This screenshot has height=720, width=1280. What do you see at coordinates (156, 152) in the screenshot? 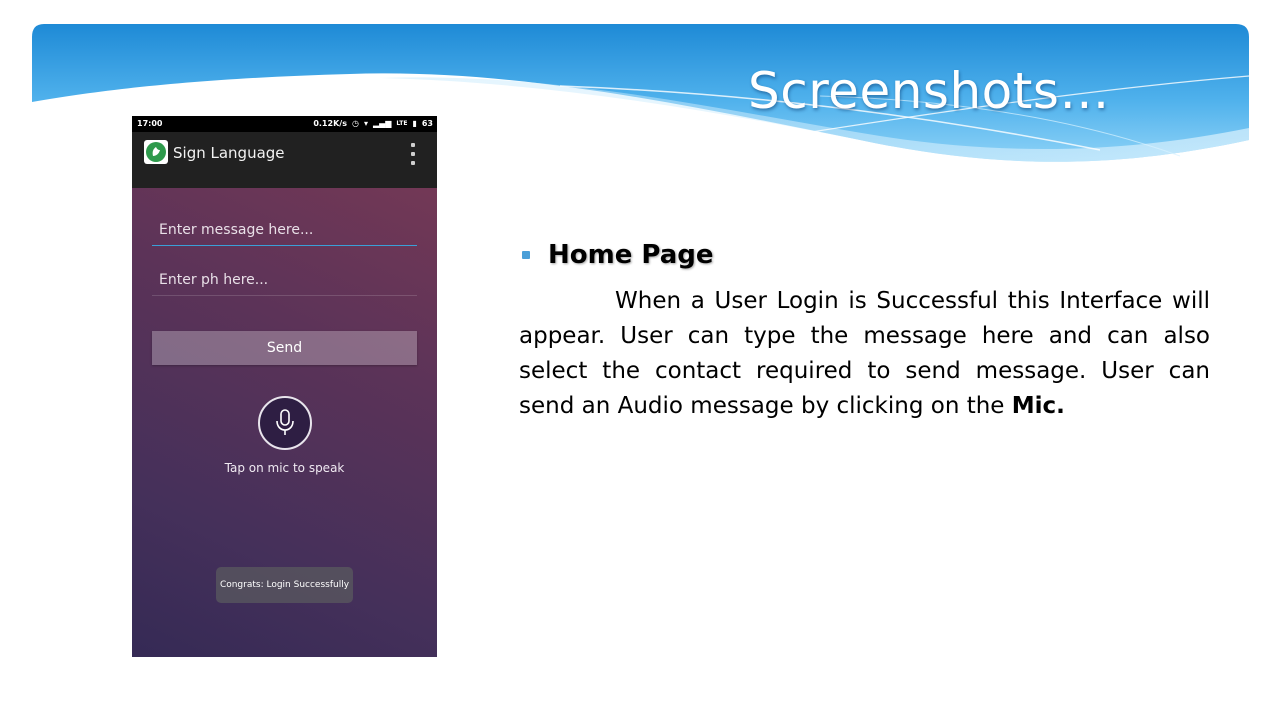
I see `app-logo-icon` at bounding box center [156, 152].